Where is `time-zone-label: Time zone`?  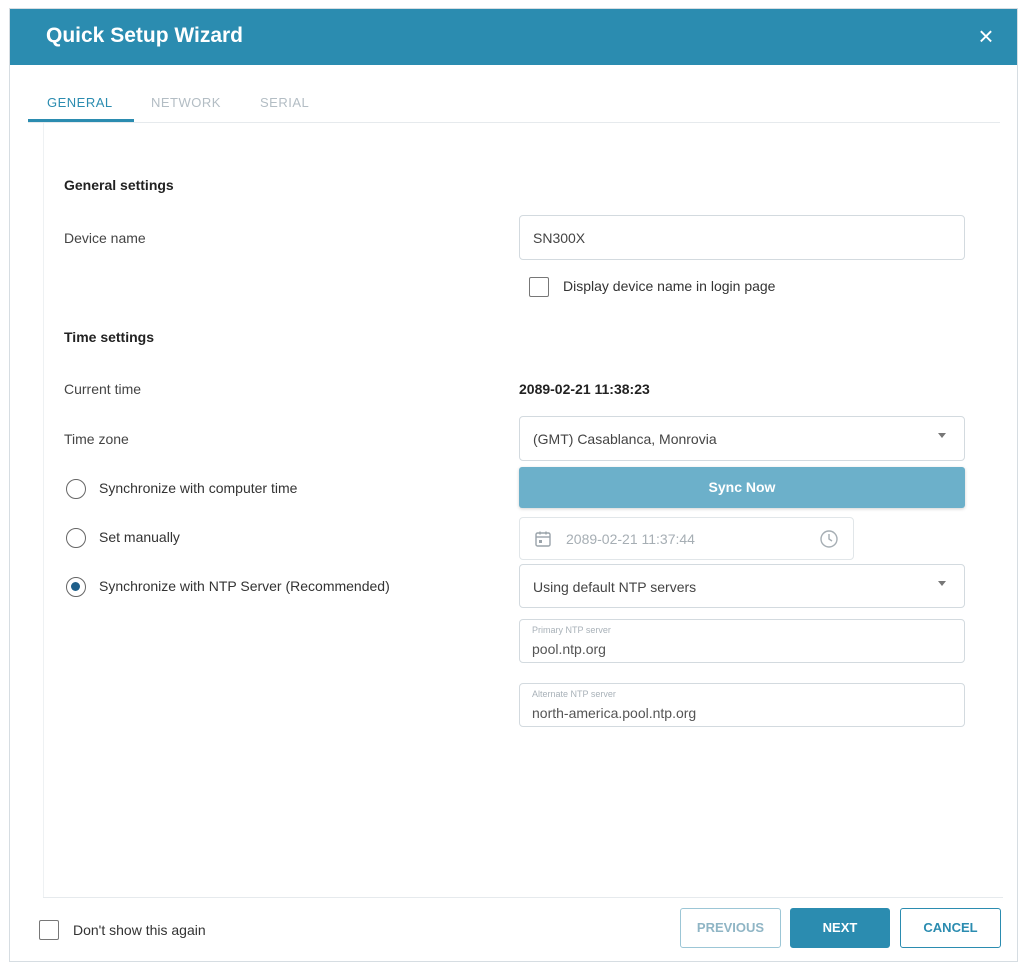 time-zone-label: Time zone is located at coordinates (96, 439).